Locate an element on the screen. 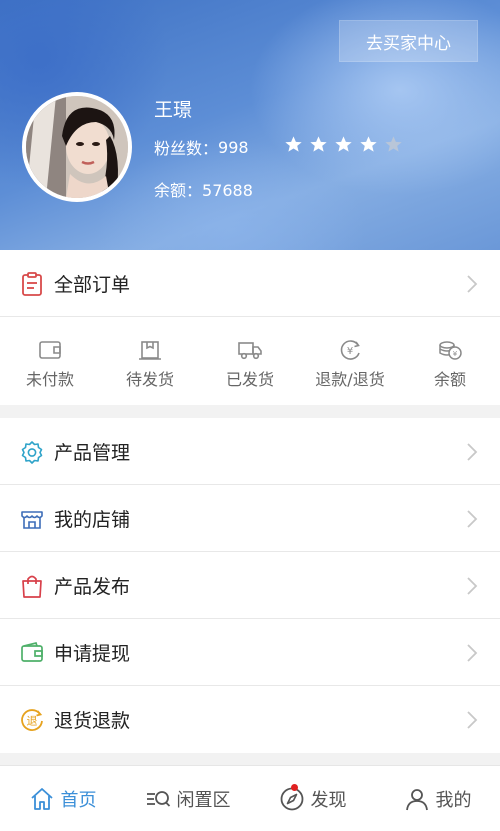  return-icon-glyph: 退 is located at coordinates (32, 721).